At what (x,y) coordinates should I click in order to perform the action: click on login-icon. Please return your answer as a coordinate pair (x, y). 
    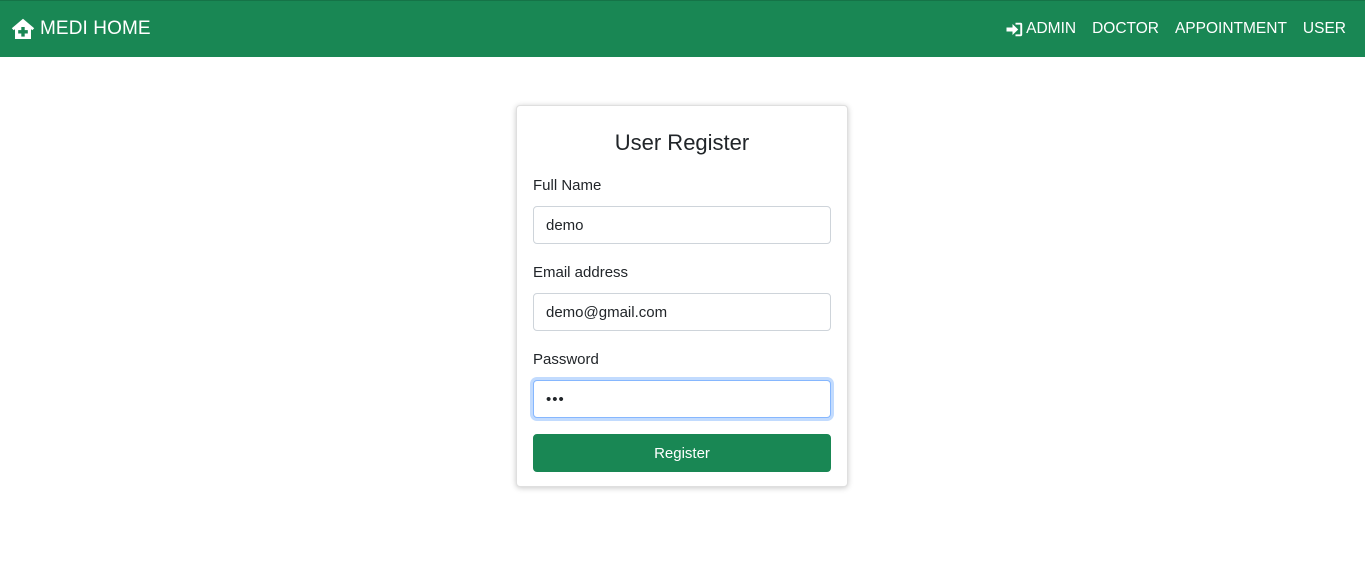
    Looking at the image, I should click on (1014, 29).